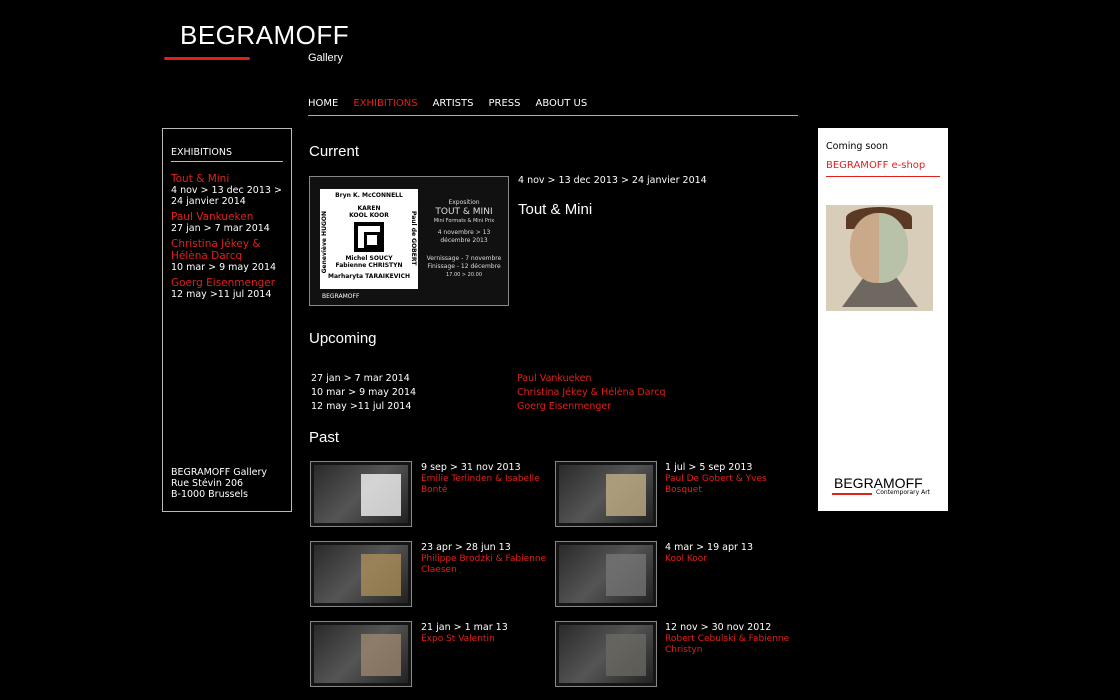  What do you see at coordinates (364, 392) in the screenshot?
I see `upcoming-dates: 10 mar > 9 may 2014` at bounding box center [364, 392].